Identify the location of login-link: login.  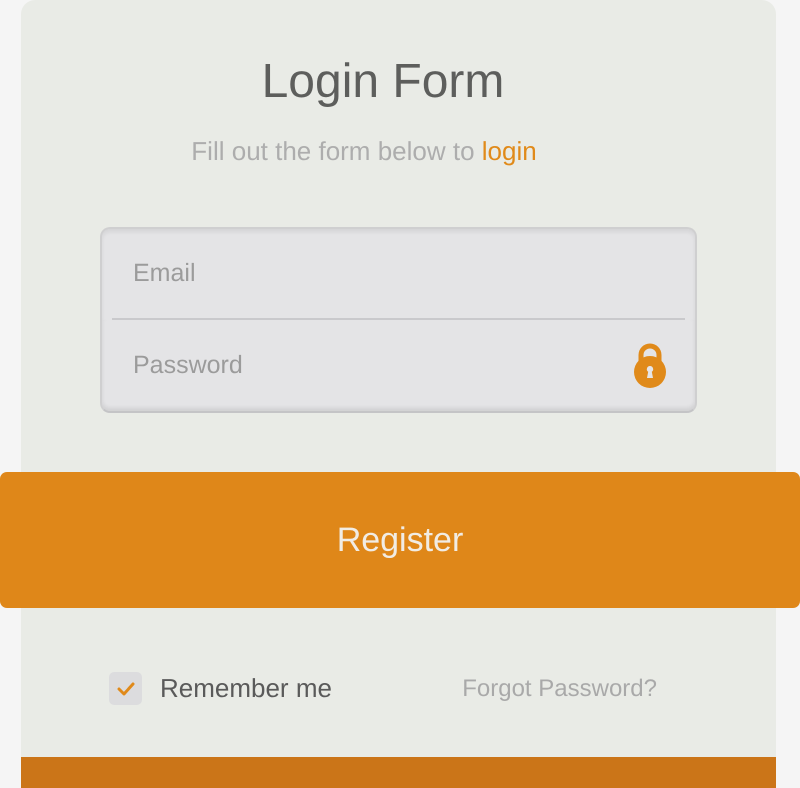
(509, 151).